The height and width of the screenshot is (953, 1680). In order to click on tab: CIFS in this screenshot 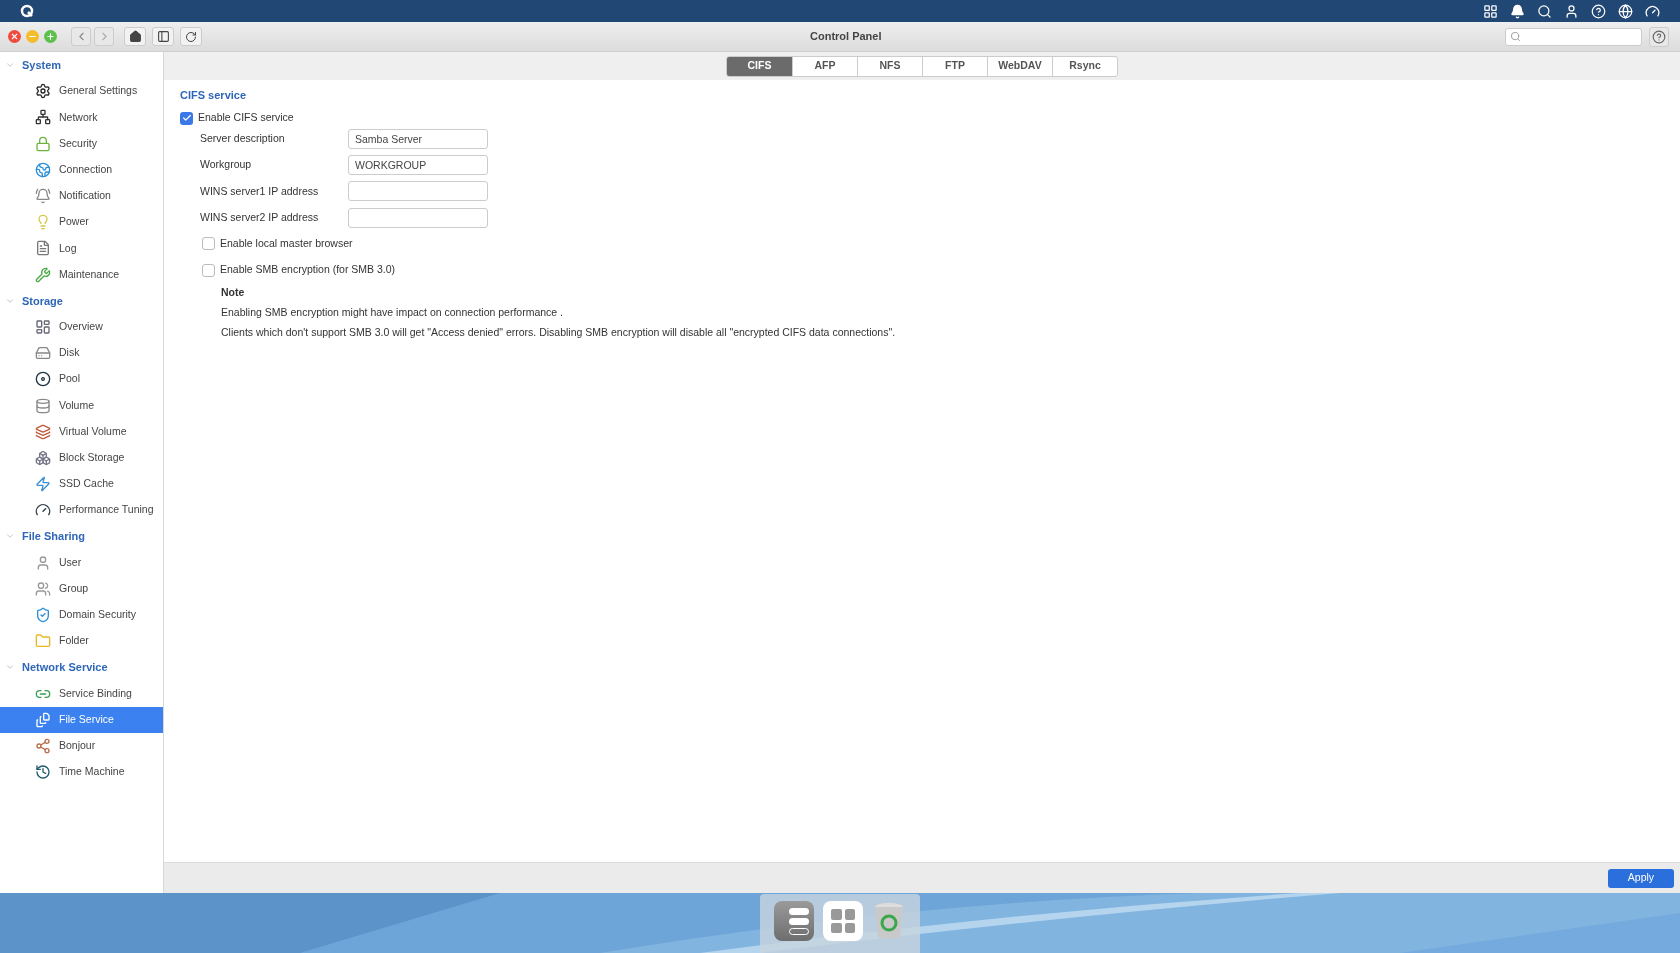, I will do `click(759, 66)`.